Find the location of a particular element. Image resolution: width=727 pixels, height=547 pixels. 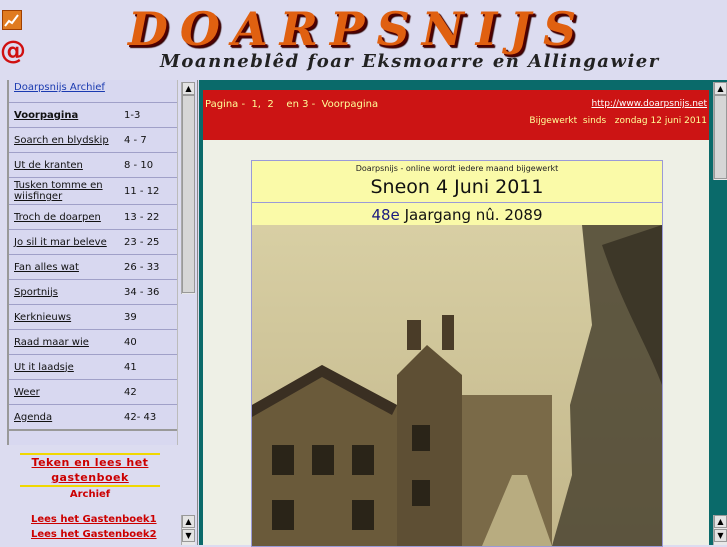

nav-item-pages: 23 - 25 is located at coordinates (142, 242).